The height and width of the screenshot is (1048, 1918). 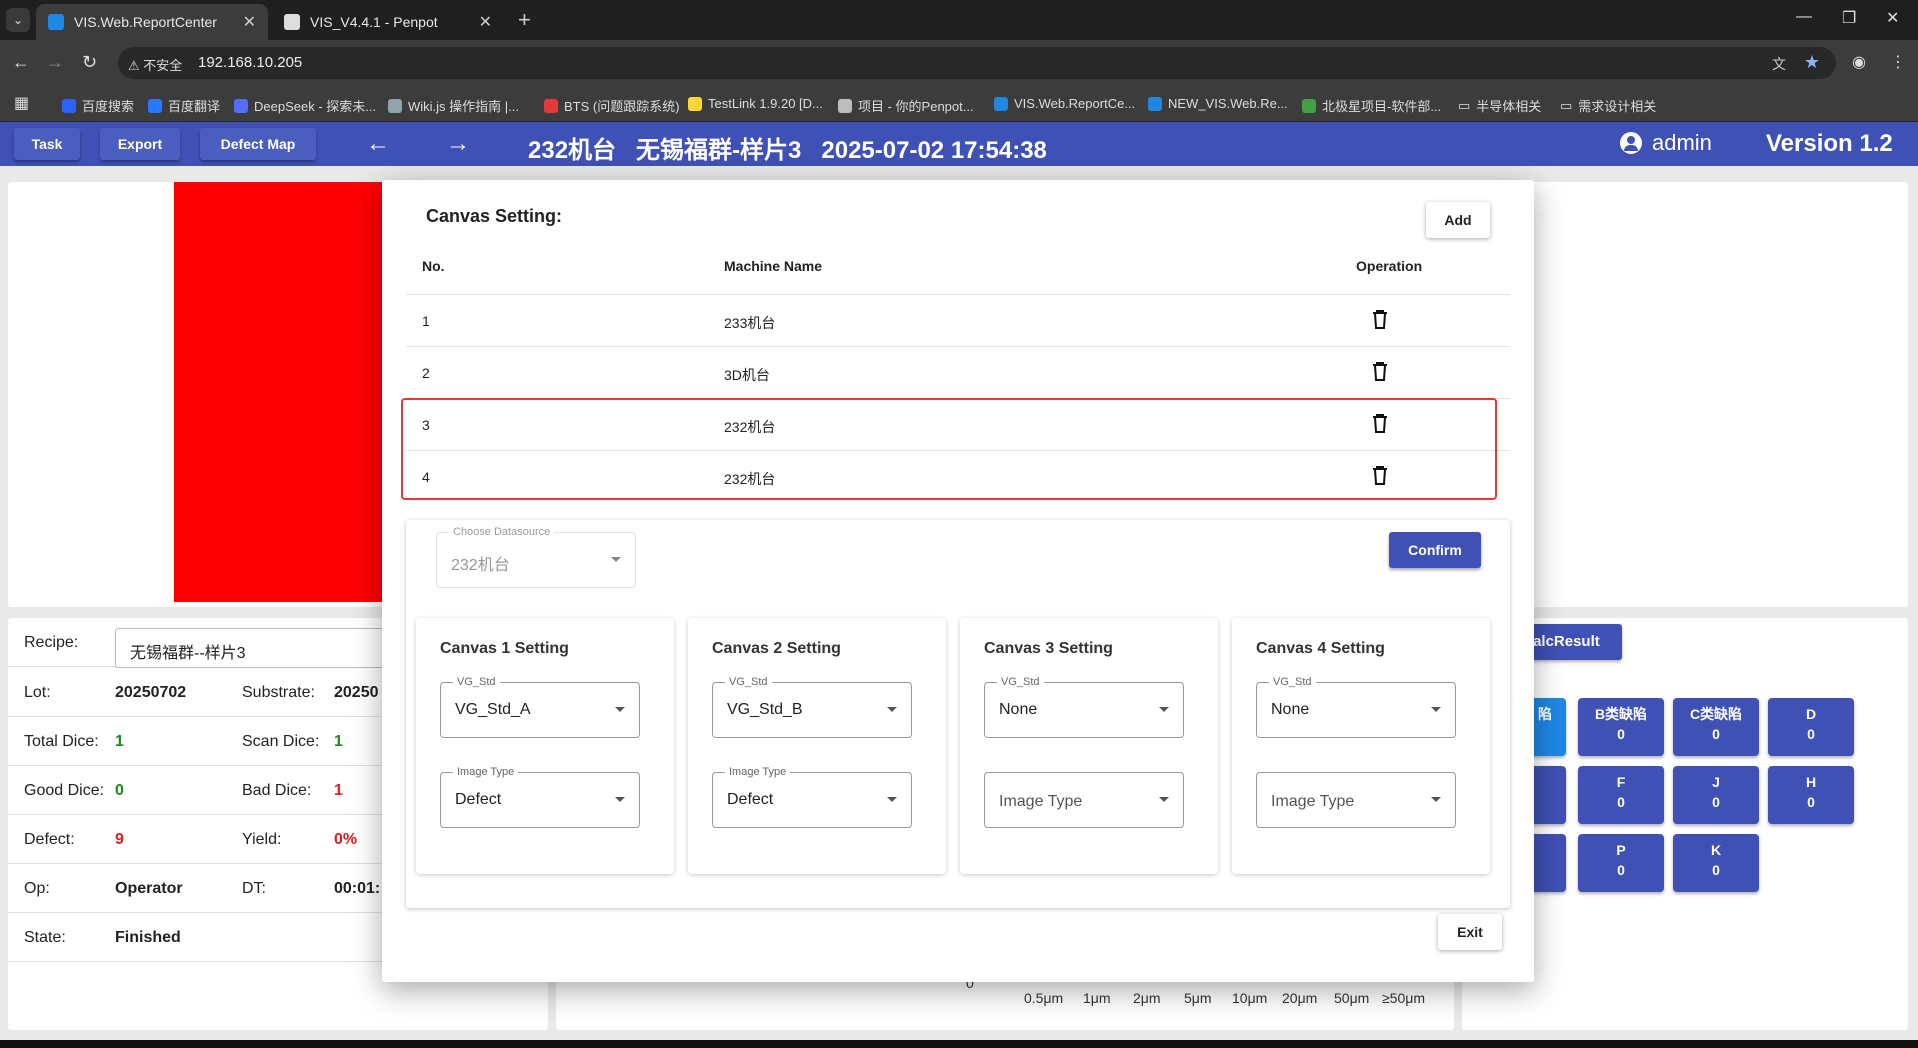 I want to click on restore-icon: ❐, so click(x=1849, y=18).